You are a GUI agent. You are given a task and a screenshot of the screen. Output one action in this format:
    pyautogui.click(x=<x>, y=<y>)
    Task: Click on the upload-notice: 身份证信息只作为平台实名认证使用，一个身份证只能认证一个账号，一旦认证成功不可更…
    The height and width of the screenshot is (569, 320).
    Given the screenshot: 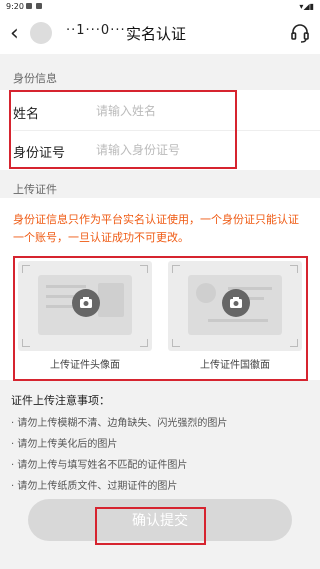 What is the action you would take?
    pyautogui.click(x=156, y=228)
    